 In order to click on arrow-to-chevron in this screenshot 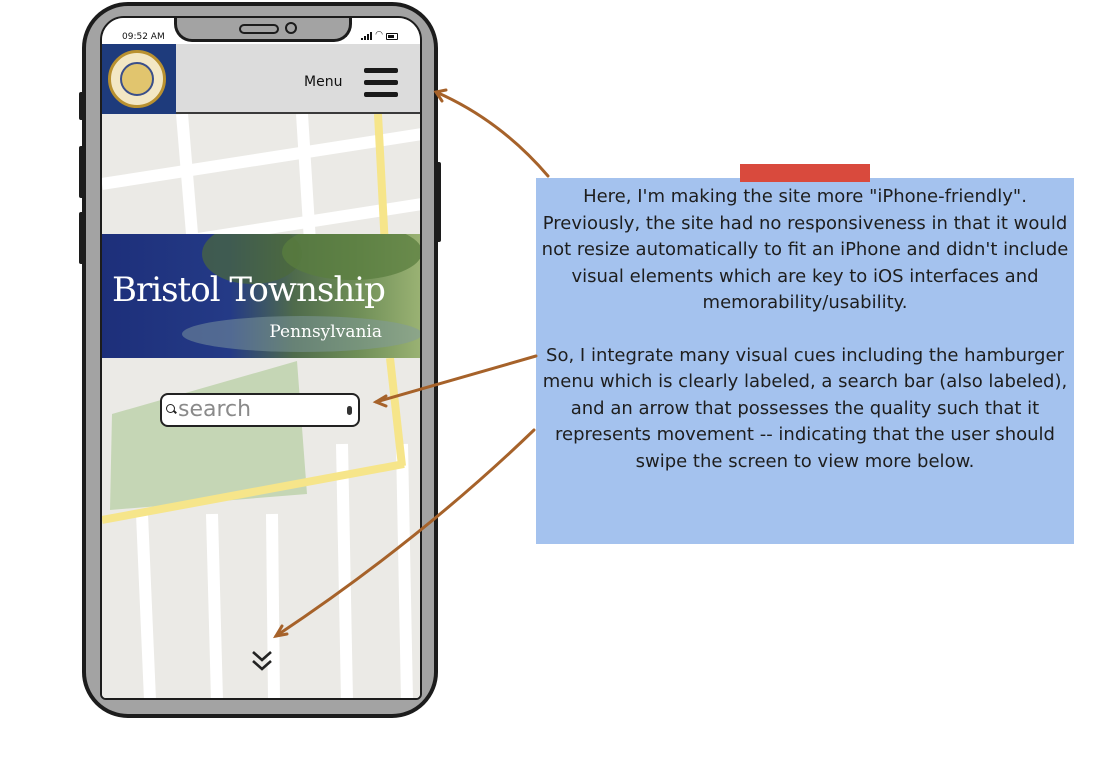, I will do `click(405, 533)`.